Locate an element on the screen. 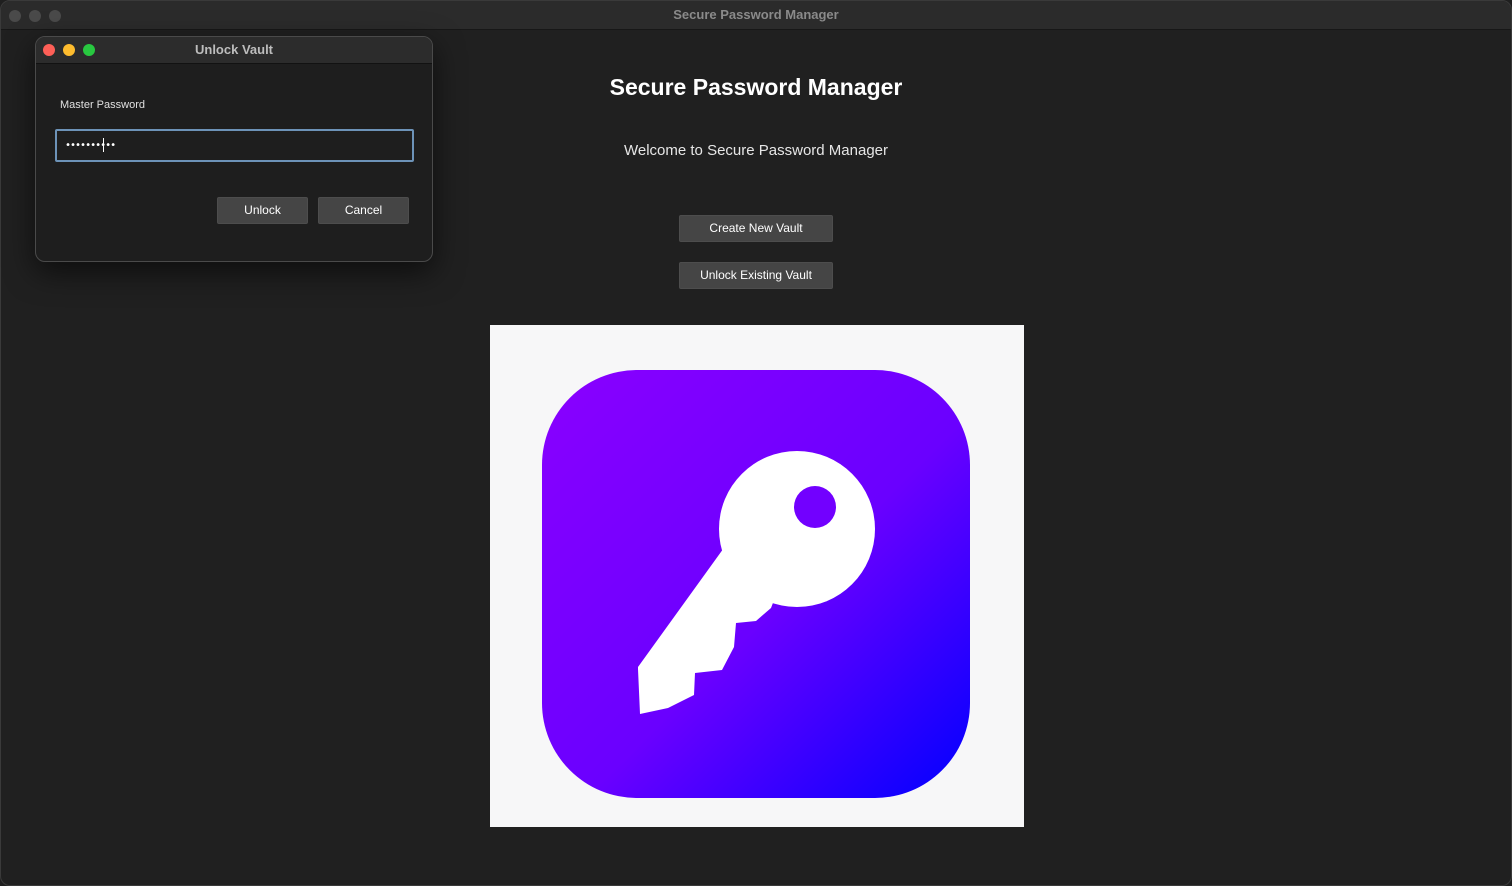  window-title: Secure Password Manager is located at coordinates (756, 14).